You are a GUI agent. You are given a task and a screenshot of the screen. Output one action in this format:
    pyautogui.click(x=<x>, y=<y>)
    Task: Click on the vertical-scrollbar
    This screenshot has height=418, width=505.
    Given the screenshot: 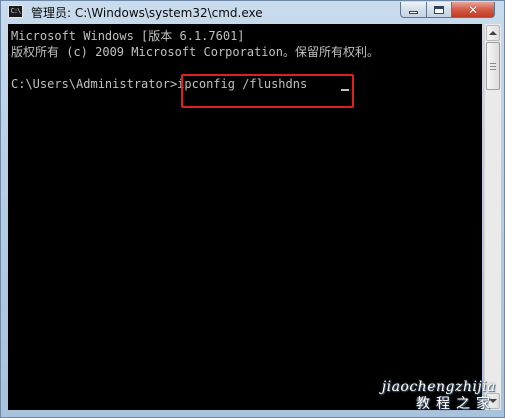 What is the action you would take?
    pyautogui.click(x=492, y=217)
    